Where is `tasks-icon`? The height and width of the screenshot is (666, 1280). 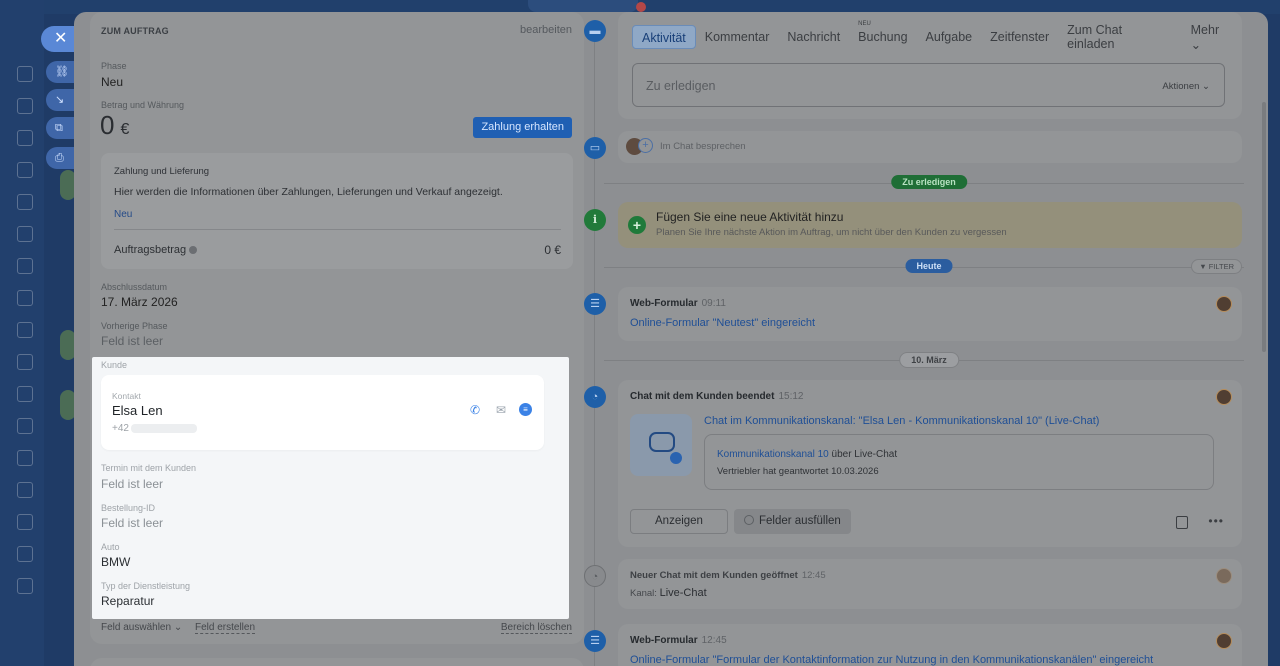 tasks-icon is located at coordinates (25, 170).